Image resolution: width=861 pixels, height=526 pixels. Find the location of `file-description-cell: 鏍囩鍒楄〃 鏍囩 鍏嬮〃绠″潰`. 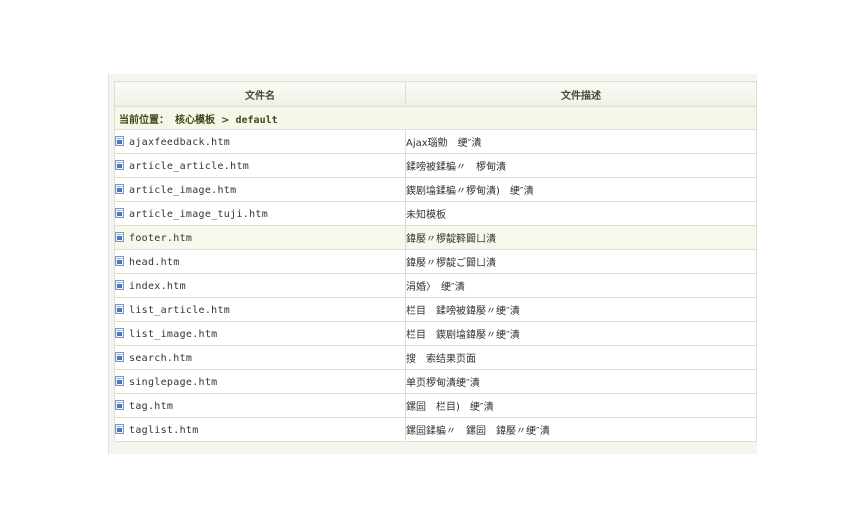

file-description-cell: 鏍囩鍒楄〃 鏍囩 鍏嬮〃绠″潰 is located at coordinates (581, 429).